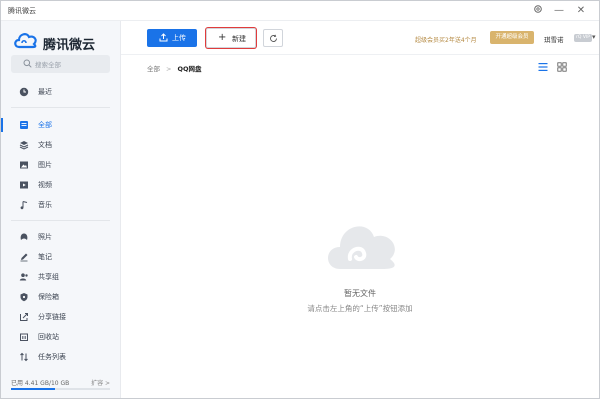 The image size is (600, 399). Describe the element at coordinates (24, 297) in the screenshot. I see `shield-icon` at that location.